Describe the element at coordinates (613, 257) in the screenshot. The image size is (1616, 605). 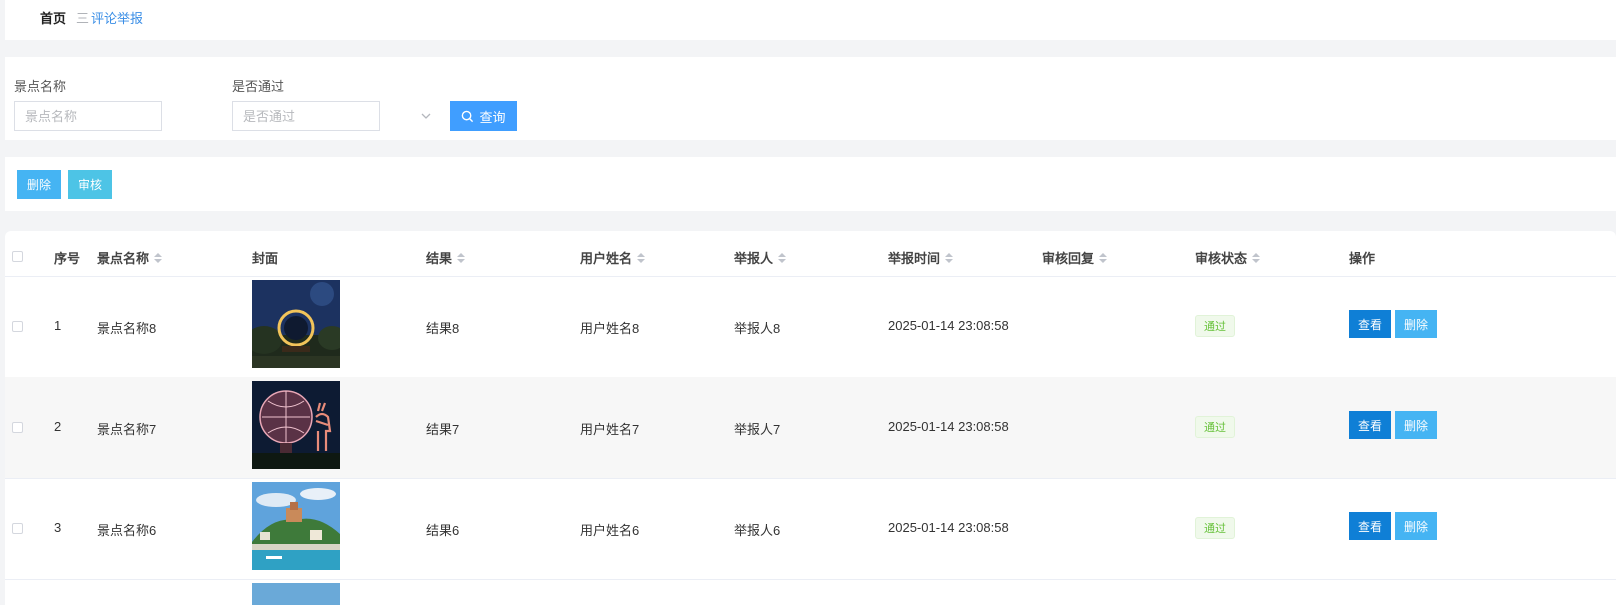
I see `col-user-name: 用户姓名` at that location.